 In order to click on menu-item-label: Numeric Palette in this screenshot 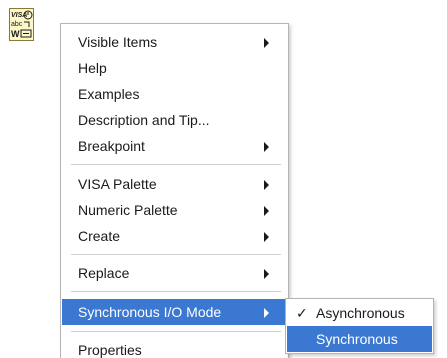, I will do `click(128, 210)`.